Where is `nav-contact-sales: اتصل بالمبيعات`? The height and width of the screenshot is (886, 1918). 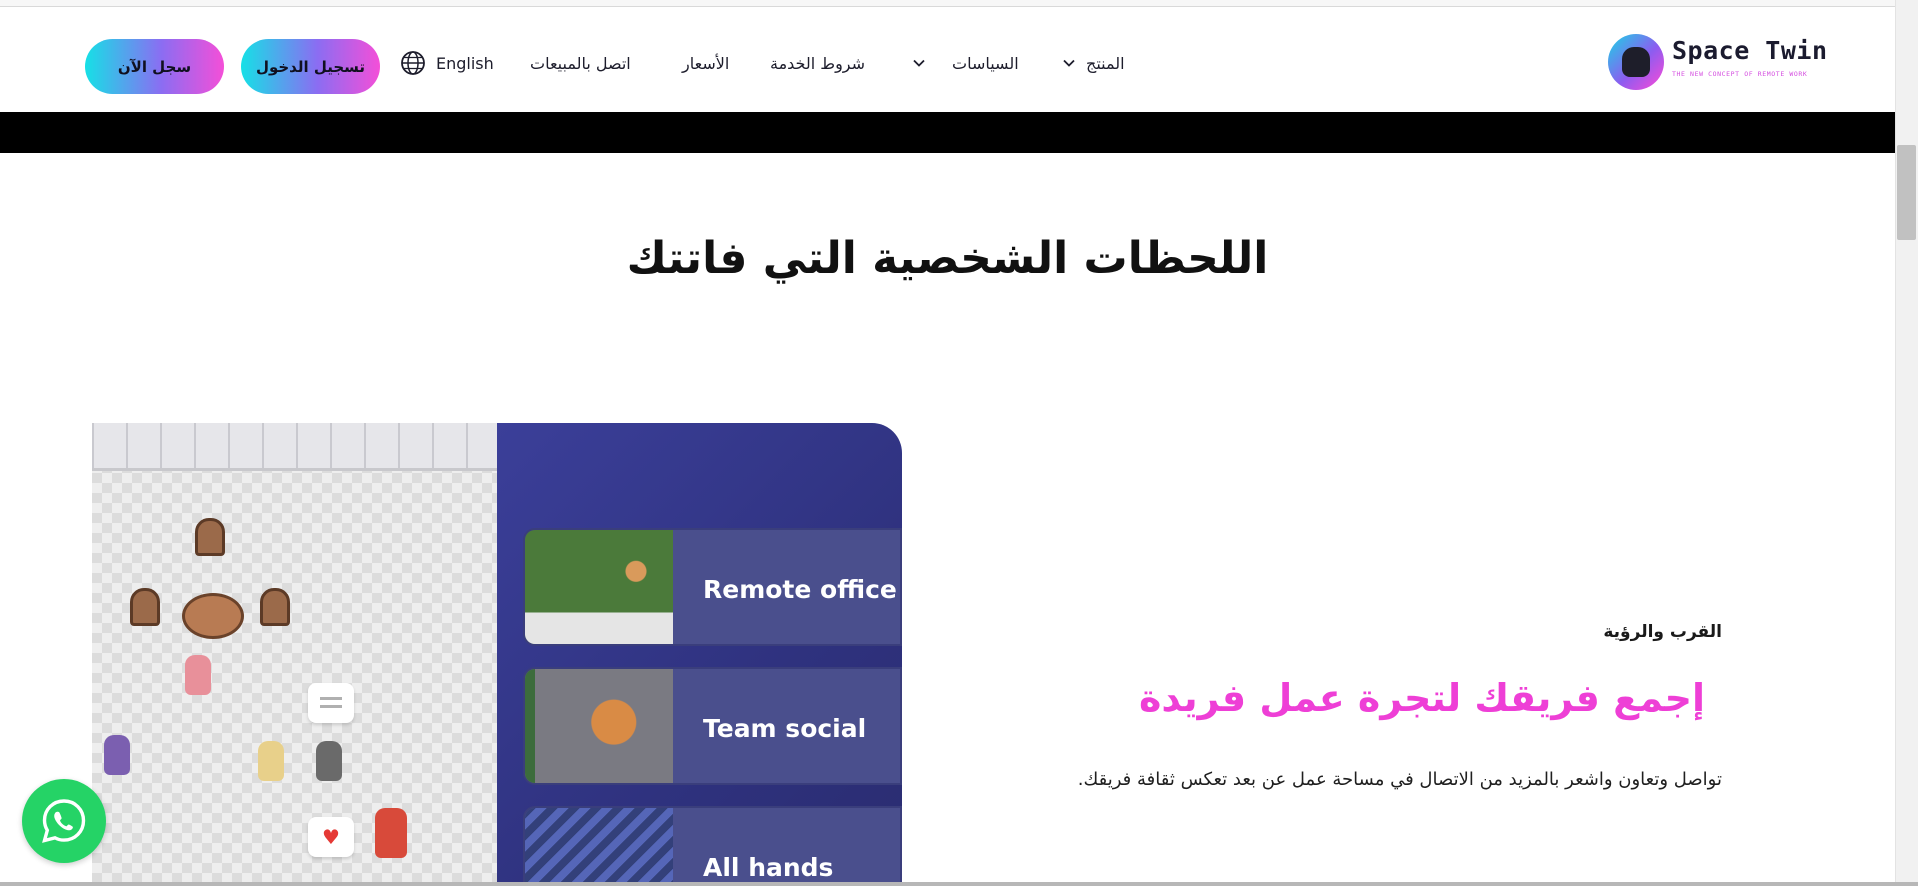 nav-contact-sales: اتصل بالمبيعات is located at coordinates (580, 63).